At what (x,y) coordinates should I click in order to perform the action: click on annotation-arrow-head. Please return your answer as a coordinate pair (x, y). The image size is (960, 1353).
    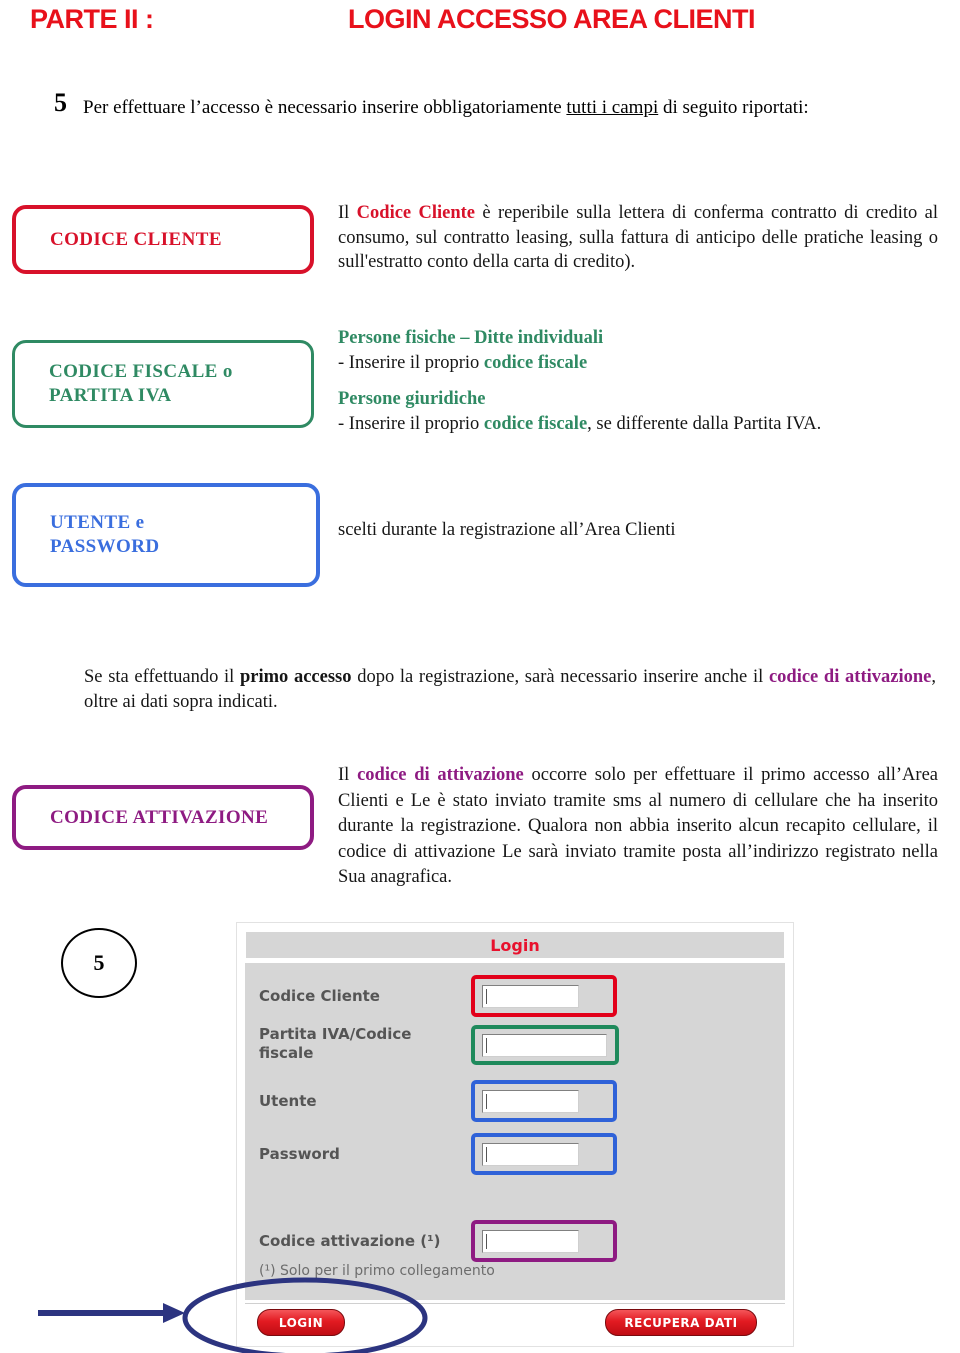
    Looking at the image, I should click on (174, 1313).